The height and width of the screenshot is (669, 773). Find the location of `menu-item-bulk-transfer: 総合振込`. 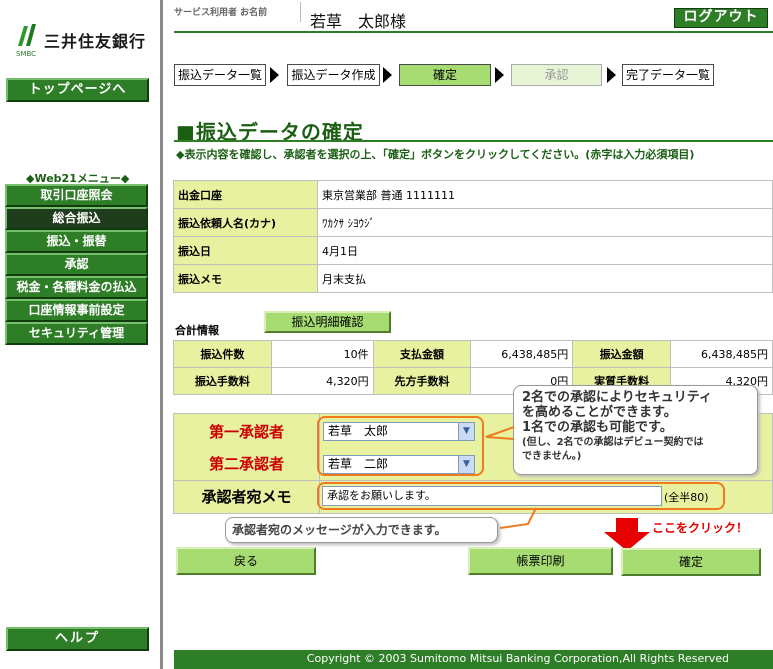

menu-item-bulk-transfer: 総合振込 is located at coordinates (76, 218).